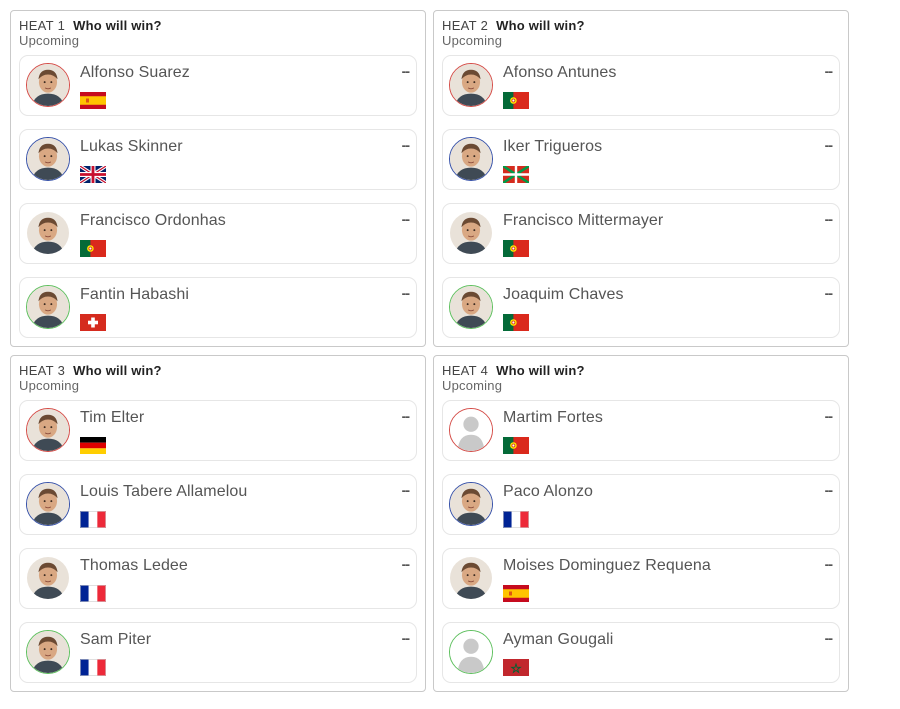  What do you see at coordinates (516, 174) in the screenshot?
I see `basque-flag-icon` at bounding box center [516, 174].